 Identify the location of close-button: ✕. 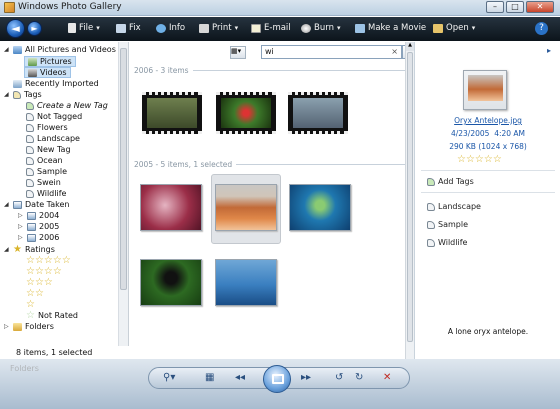
(540, 7).